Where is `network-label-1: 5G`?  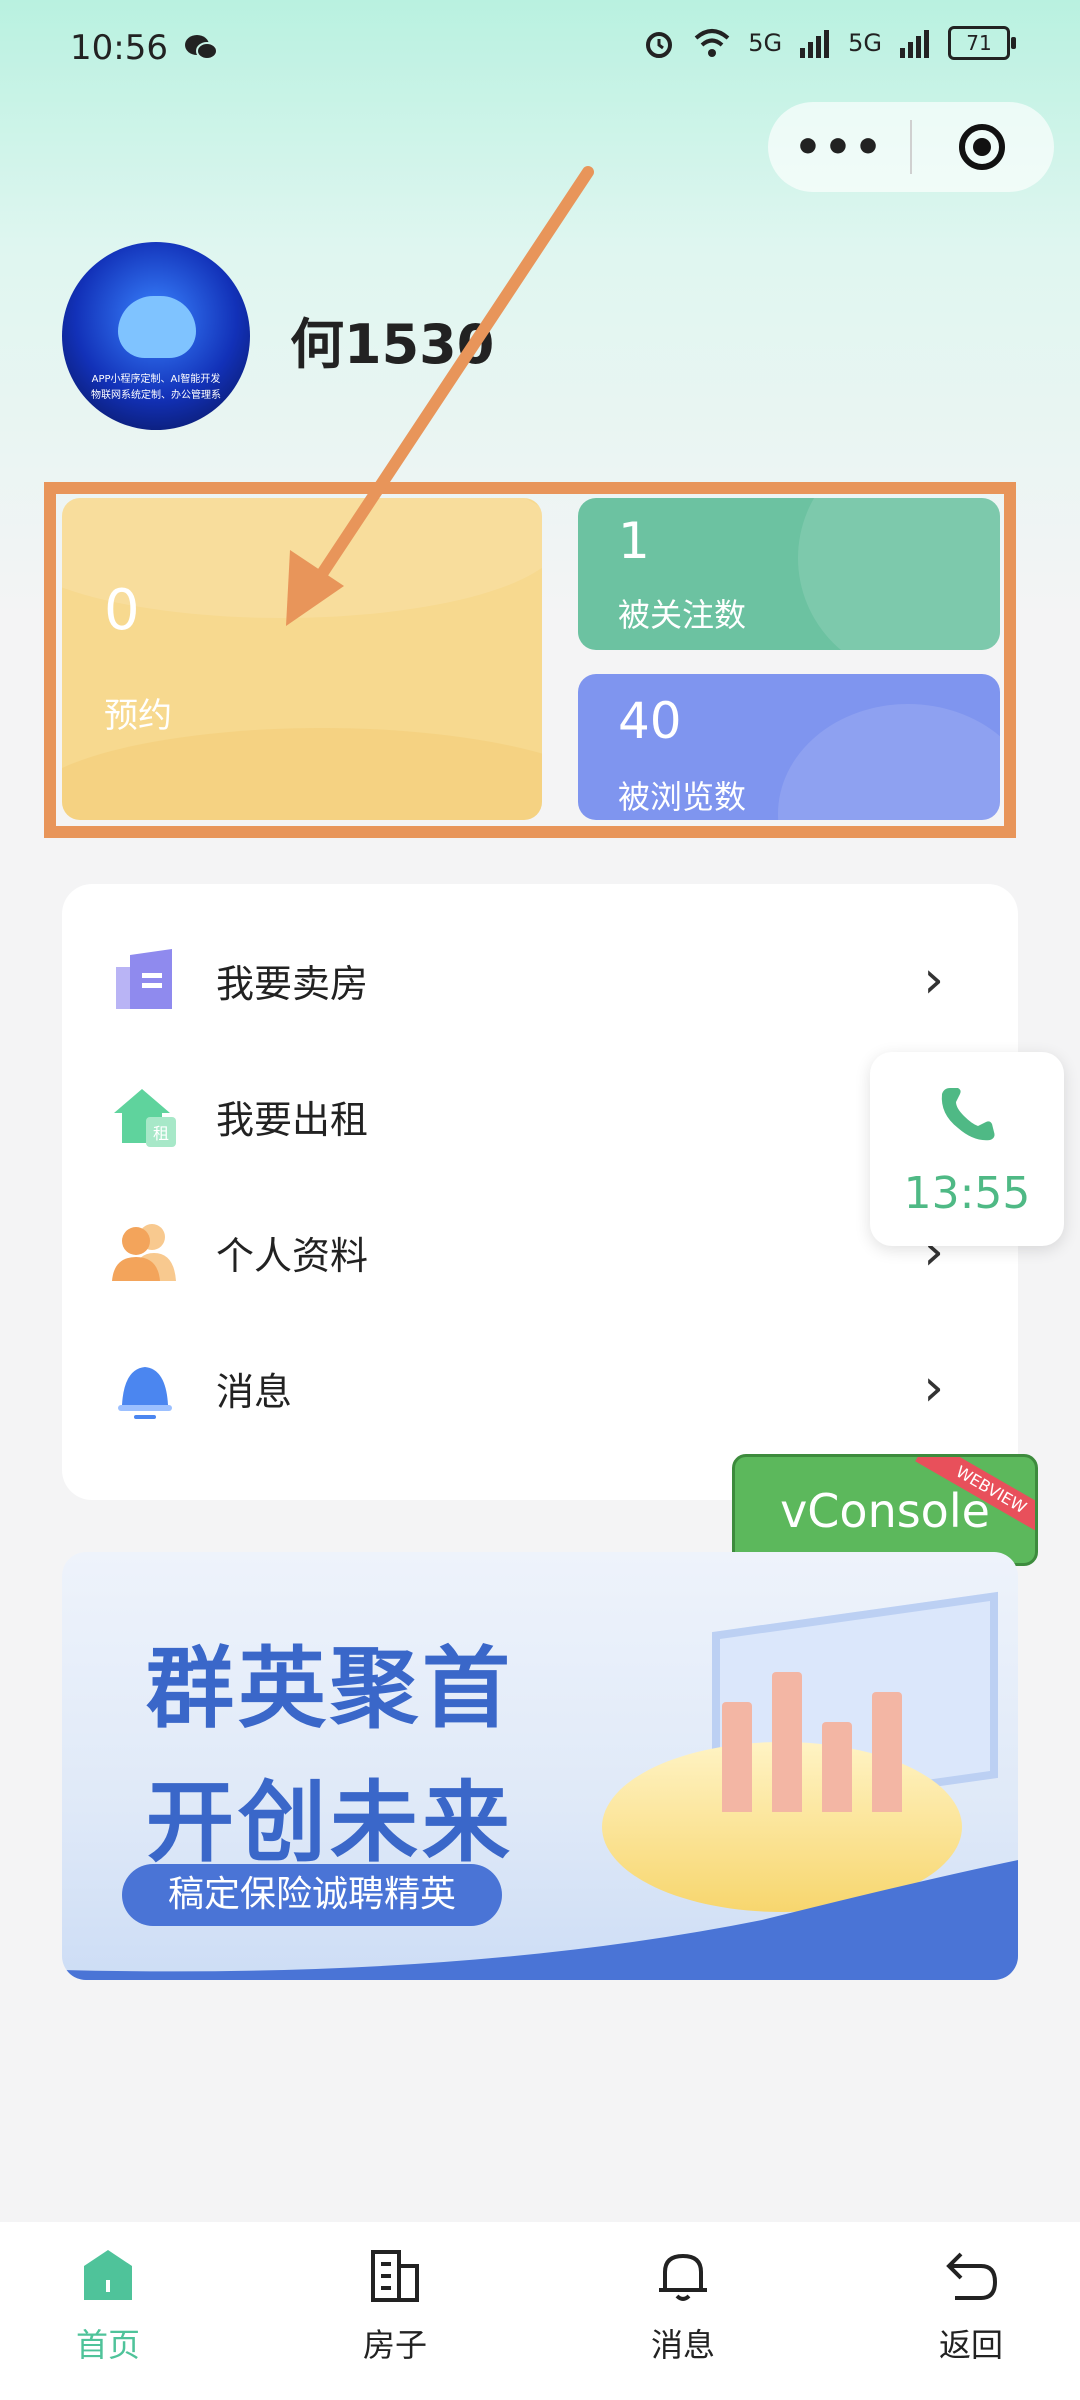 network-label-1: 5G is located at coordinates (765, 43).